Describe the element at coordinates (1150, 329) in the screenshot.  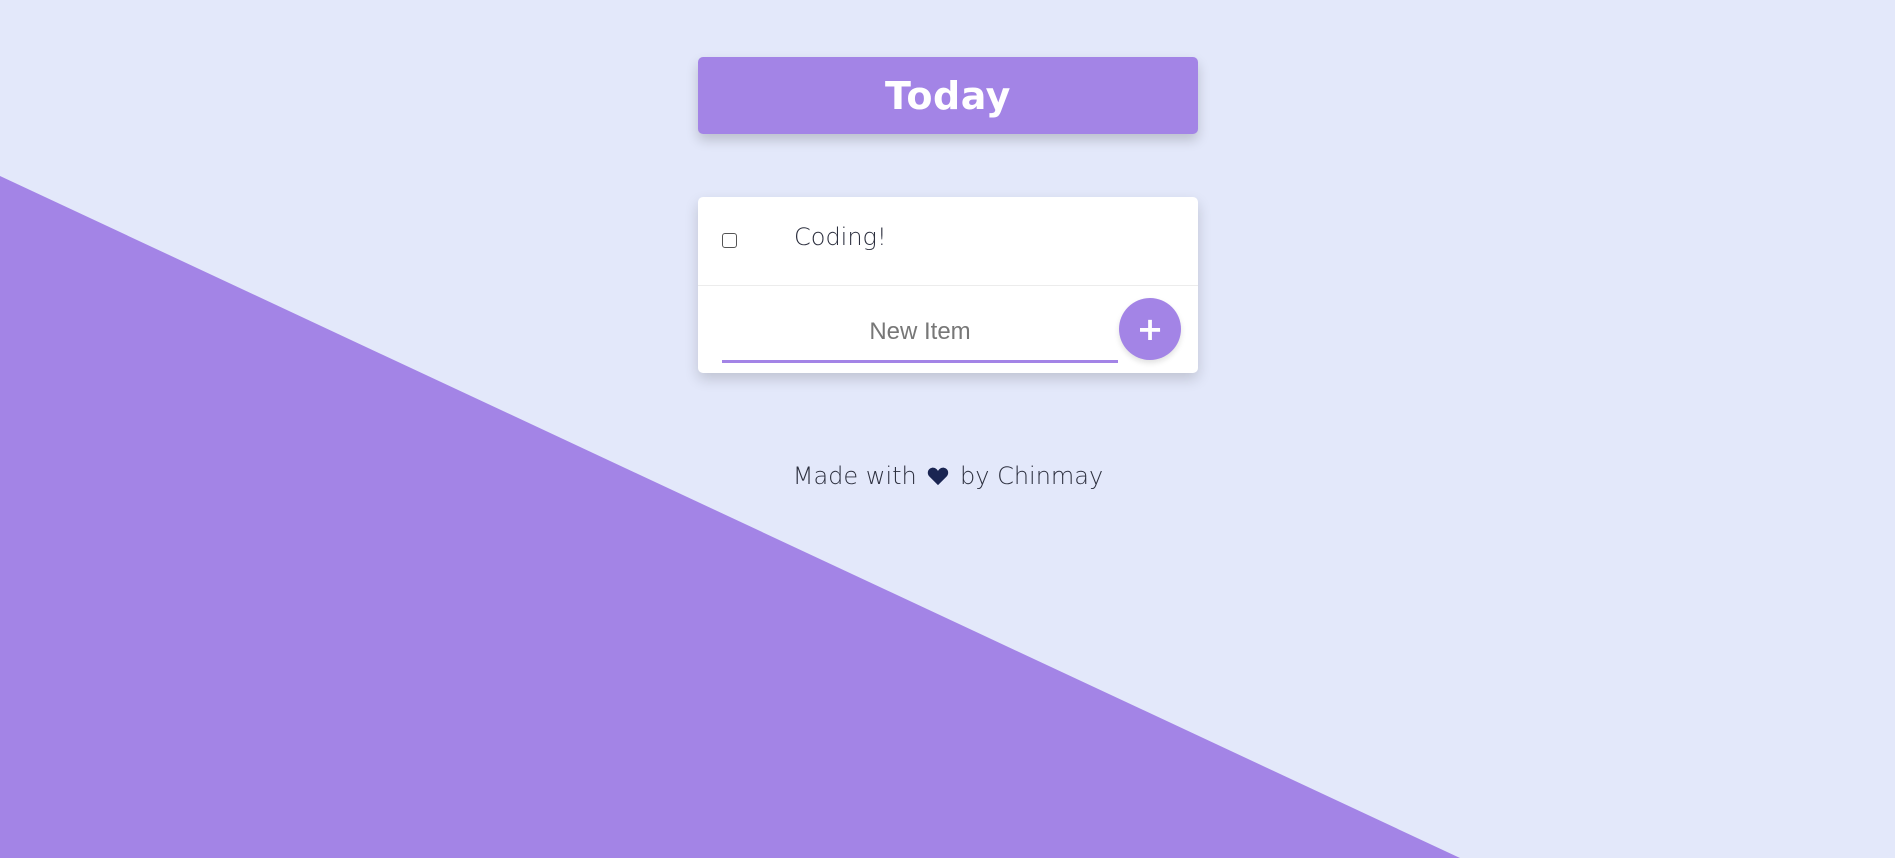
I see `add-item-button: +` at that location.